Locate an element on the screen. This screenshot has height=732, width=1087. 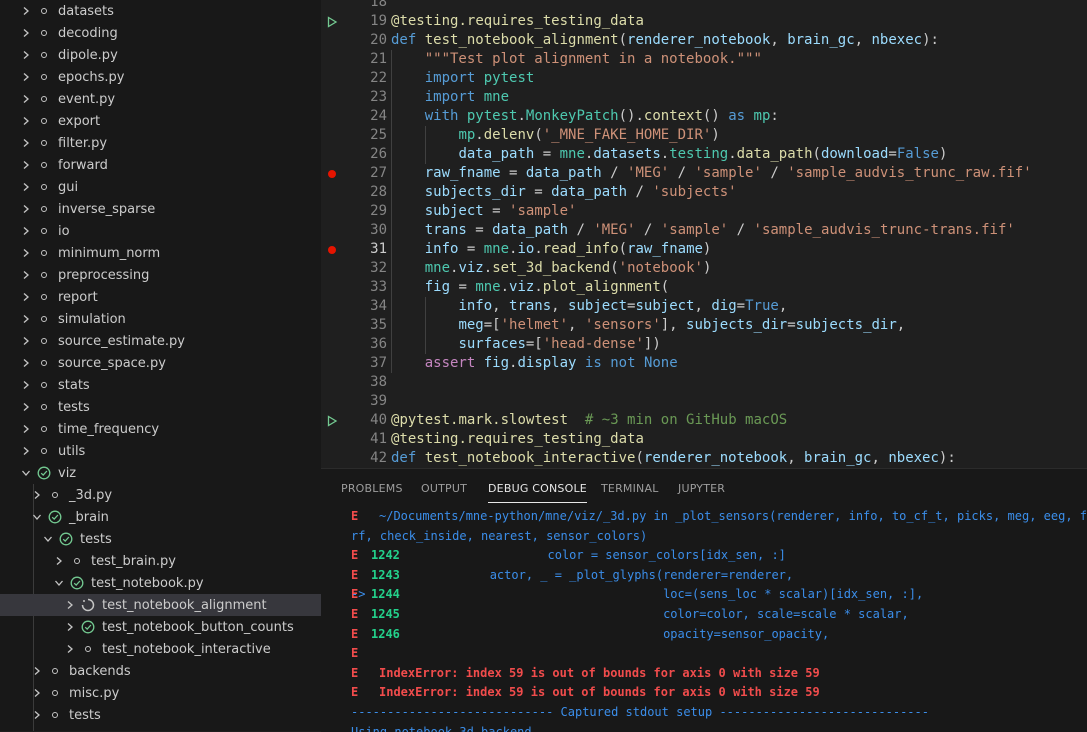
breakpoint-icon is located at coordinates (332, 249).